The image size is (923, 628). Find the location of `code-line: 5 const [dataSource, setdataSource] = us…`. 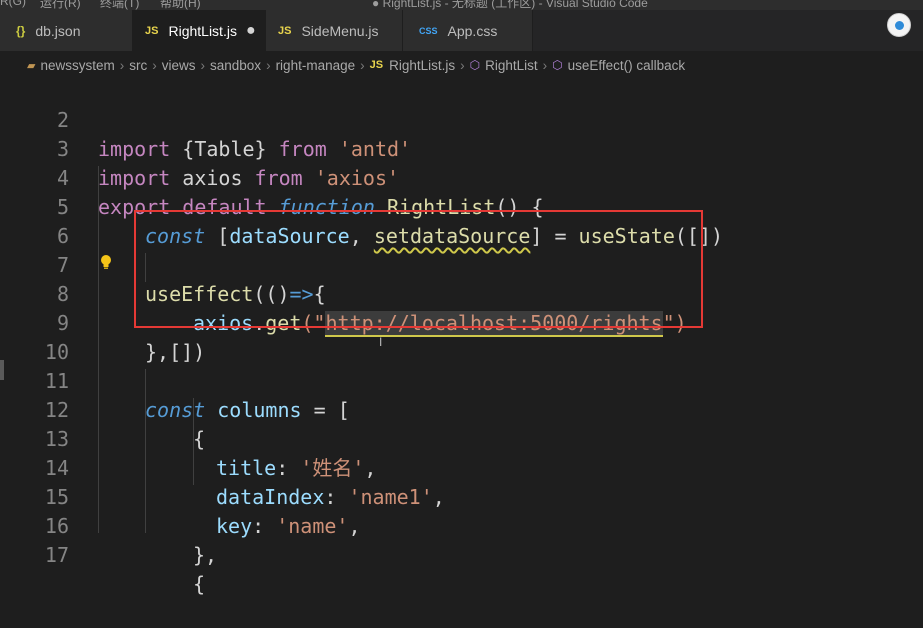

code-line: 5 const [dataSource, setdataSource] = us… is located at coordinates (461, 206).